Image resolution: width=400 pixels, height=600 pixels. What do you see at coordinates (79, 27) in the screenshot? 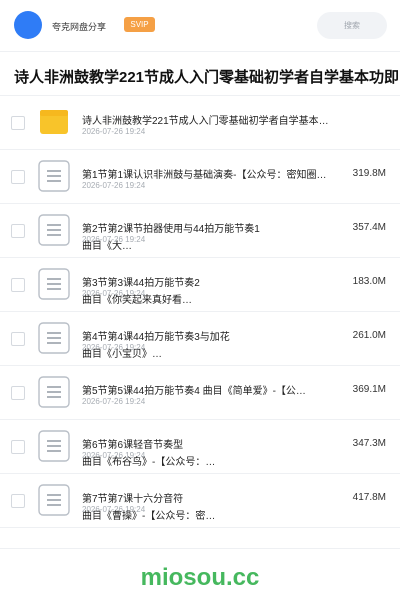
I see `owner-name: 夸克网盘分享` at bounding box center [79, 27].